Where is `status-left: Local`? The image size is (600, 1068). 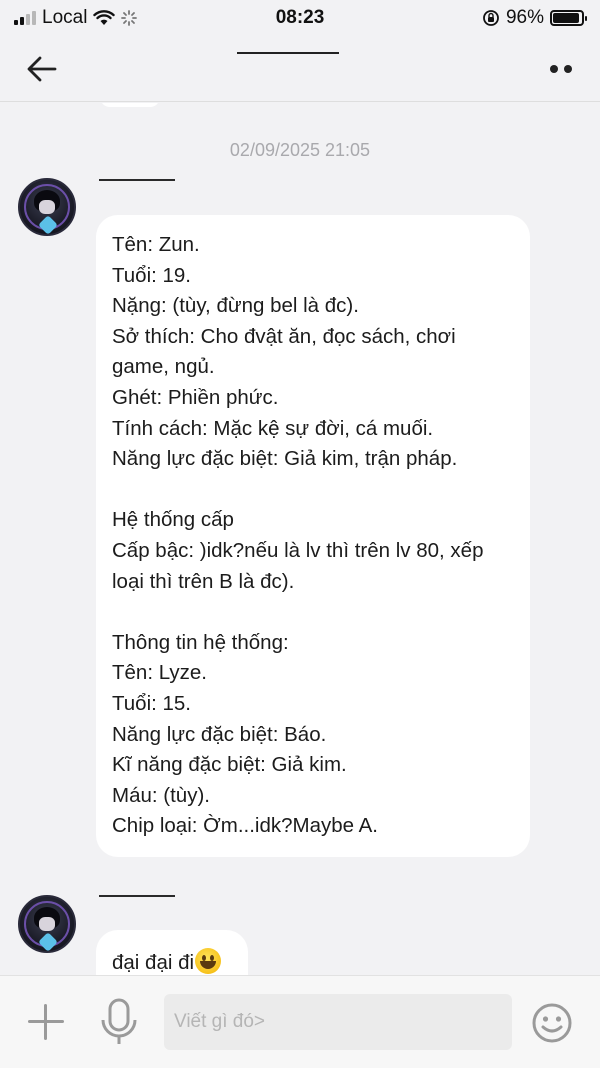 status-left: Local is located at coordinates (76, 18).